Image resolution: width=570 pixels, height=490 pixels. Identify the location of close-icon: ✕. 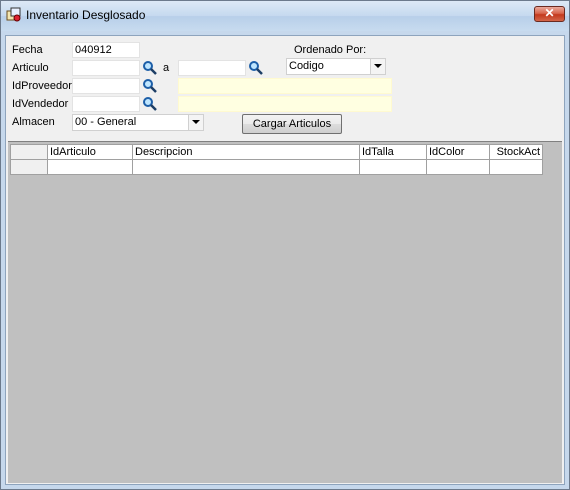
(549, 13).